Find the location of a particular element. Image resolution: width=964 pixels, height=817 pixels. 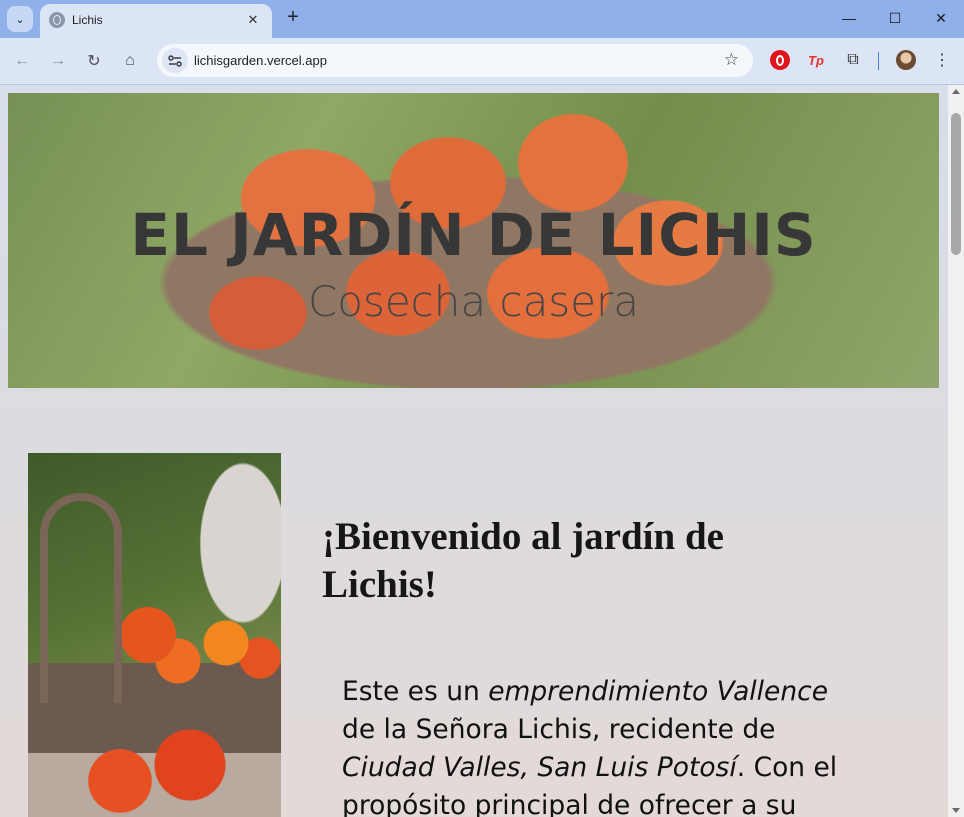

toolbar-divider is located at coordinates (878, 61).